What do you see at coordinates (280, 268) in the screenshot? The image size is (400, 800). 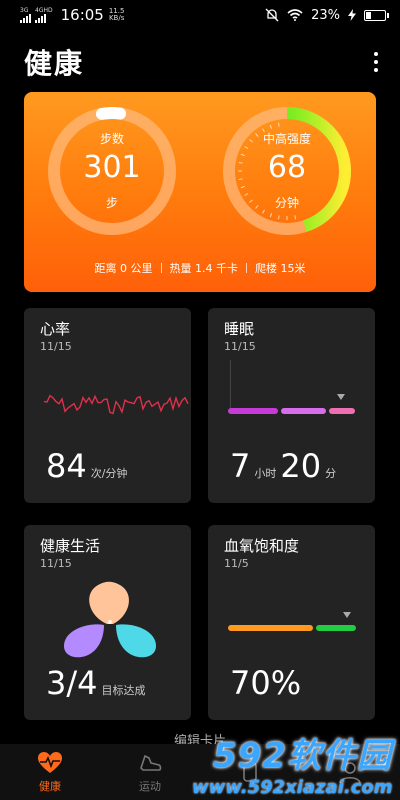 I see `floors-stat: 爬楼 15米` at bounding box center [280, 268].